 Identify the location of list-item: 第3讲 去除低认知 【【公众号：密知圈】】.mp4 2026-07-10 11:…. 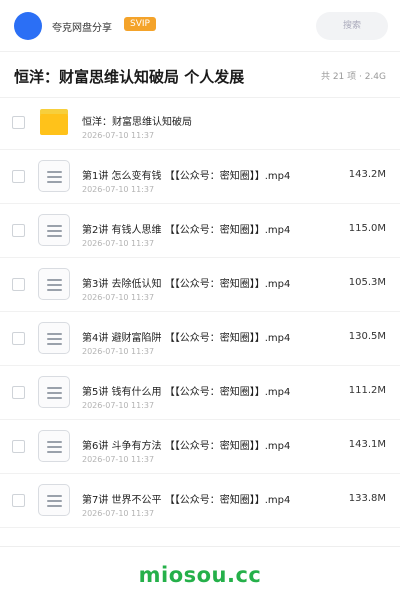
(200, 285).